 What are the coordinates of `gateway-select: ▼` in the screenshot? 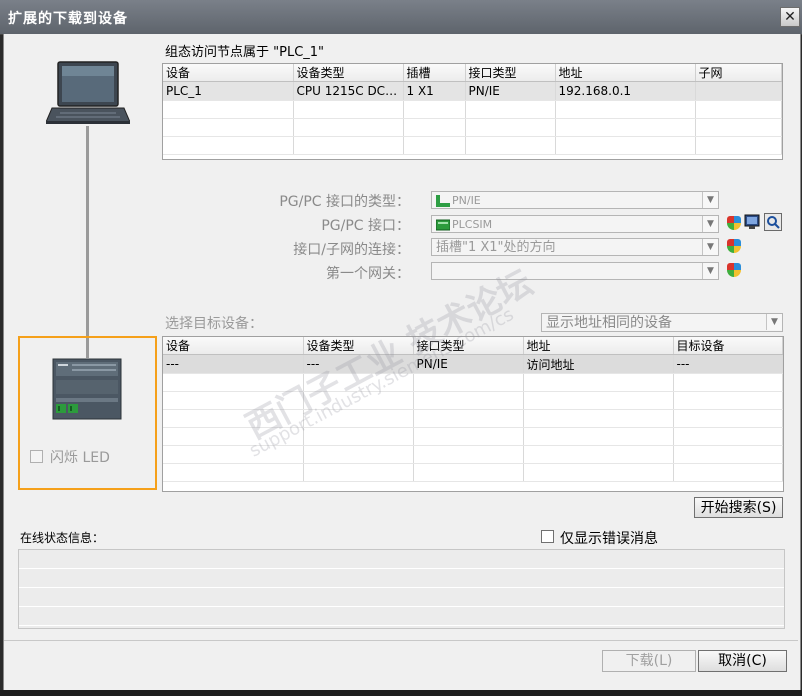 It's located at (575, 271).